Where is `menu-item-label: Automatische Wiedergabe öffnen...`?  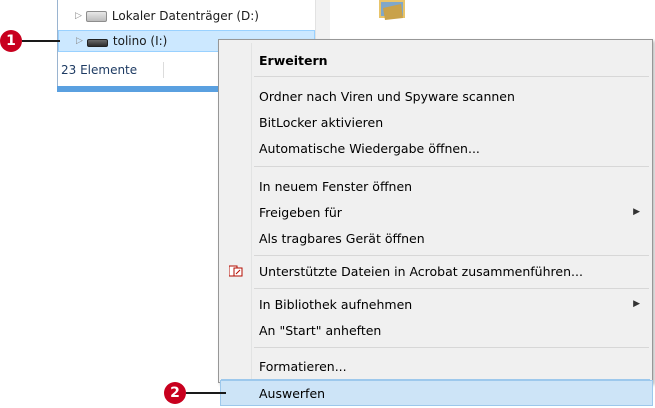 menu-item-label: Automatische Wiedergabe öffnen... is located at coordinates (369, 148).